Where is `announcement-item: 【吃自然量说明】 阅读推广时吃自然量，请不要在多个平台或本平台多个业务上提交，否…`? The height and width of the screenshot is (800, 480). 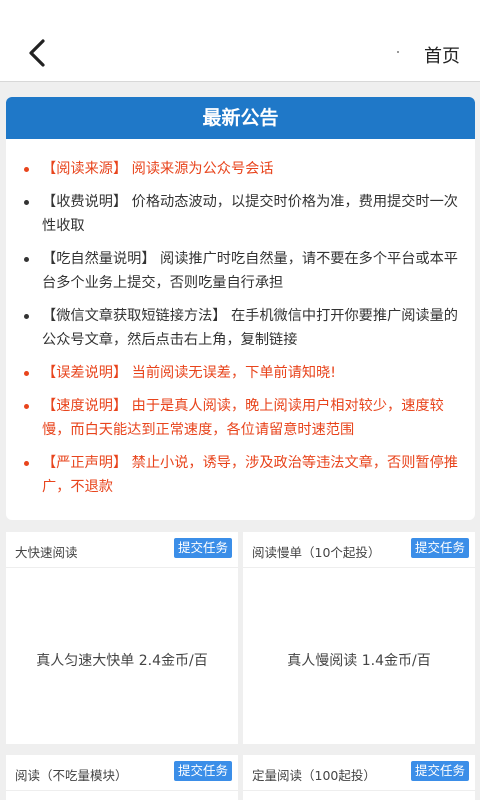
announcement-item: 【吃自然量说明】 阅读推广时吃自然量，请不要在多个平台或本平台多个业务上提交，否… is located at coordinates (242, 271).